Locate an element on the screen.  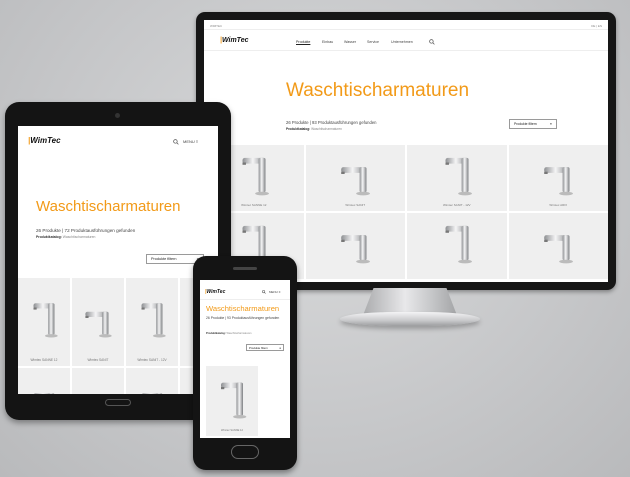
desktop-active-filter: Produktkatalog: Waschtischarmaturen is located at coordinates (314, 129).